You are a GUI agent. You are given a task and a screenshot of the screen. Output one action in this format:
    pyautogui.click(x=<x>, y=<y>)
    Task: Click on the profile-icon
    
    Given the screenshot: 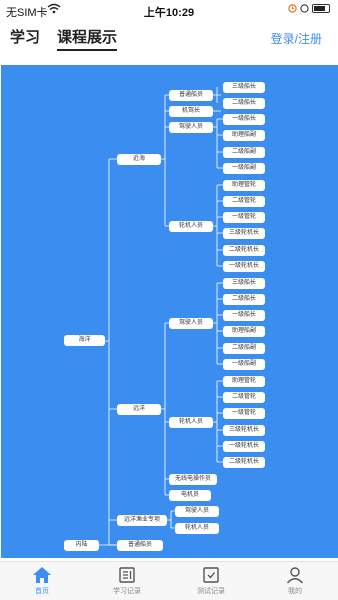 What is the action you would take?
    pyautogui.click(x=295, y=575)
    